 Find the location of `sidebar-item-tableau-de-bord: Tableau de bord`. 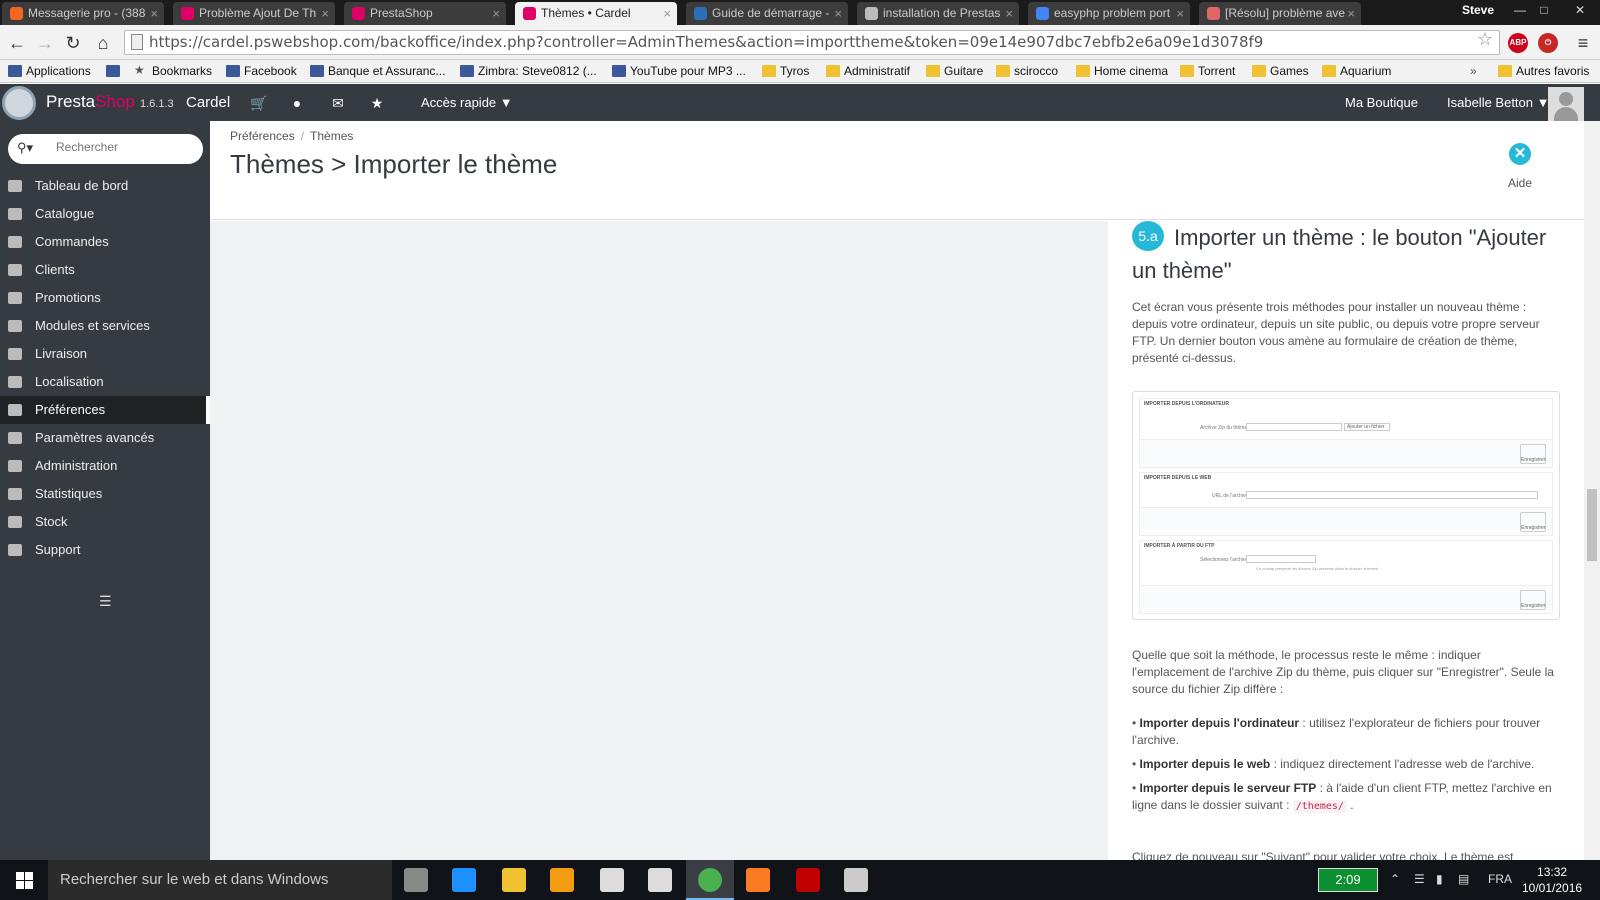

sidebar-item-tableau-de-bord: Tableau de bord is located at coordinates (105, 186).